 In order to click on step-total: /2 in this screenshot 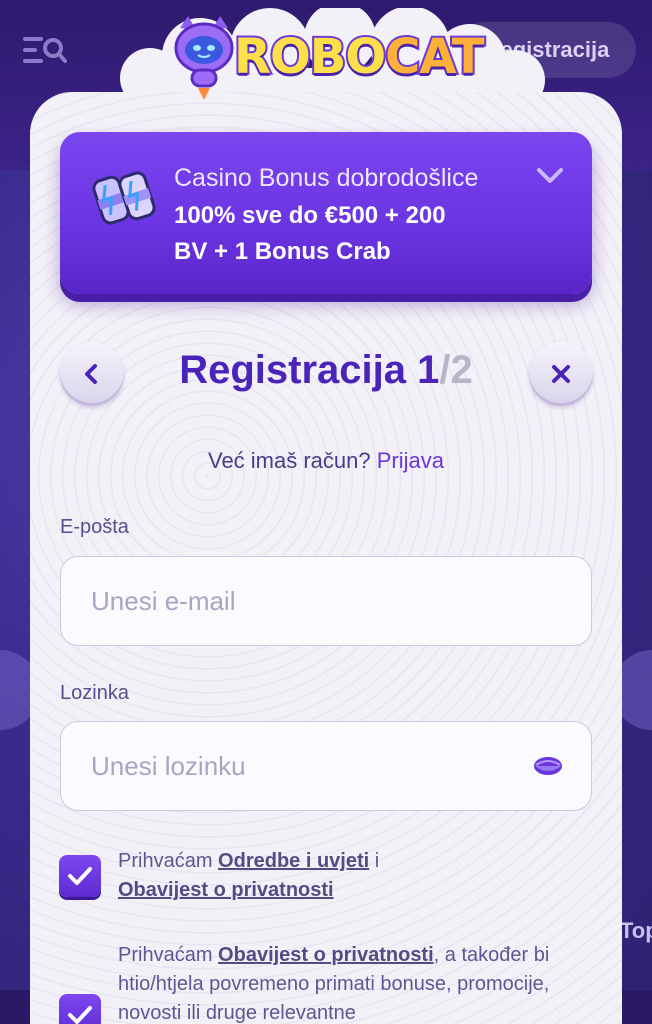, I will do `click(456, 370)`.